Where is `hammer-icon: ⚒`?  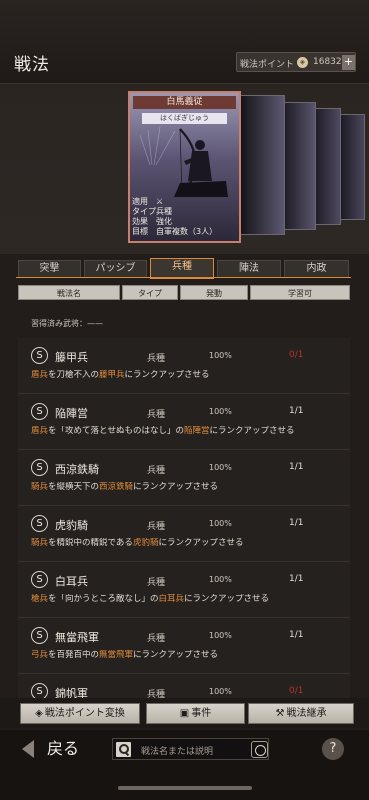
hammer-icon: ⚒ is located at coordinates (280, 713).